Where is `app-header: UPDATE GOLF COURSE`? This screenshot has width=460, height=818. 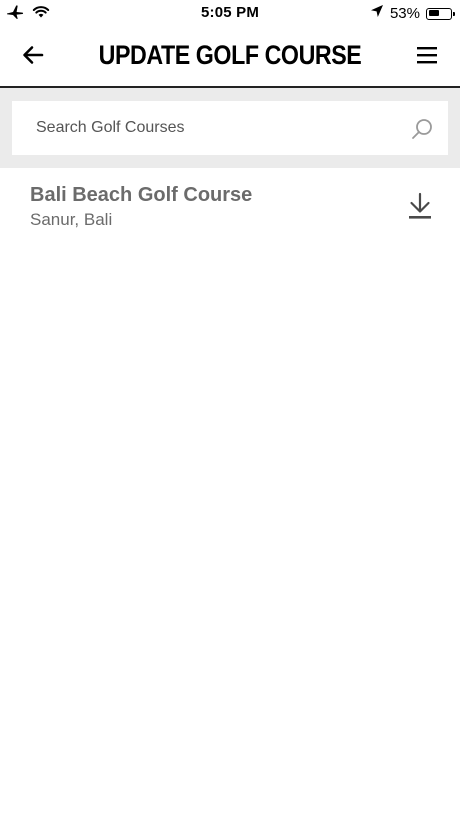
app-header: UPDATE GOLF COURSE is located at coordinates (230, 57).